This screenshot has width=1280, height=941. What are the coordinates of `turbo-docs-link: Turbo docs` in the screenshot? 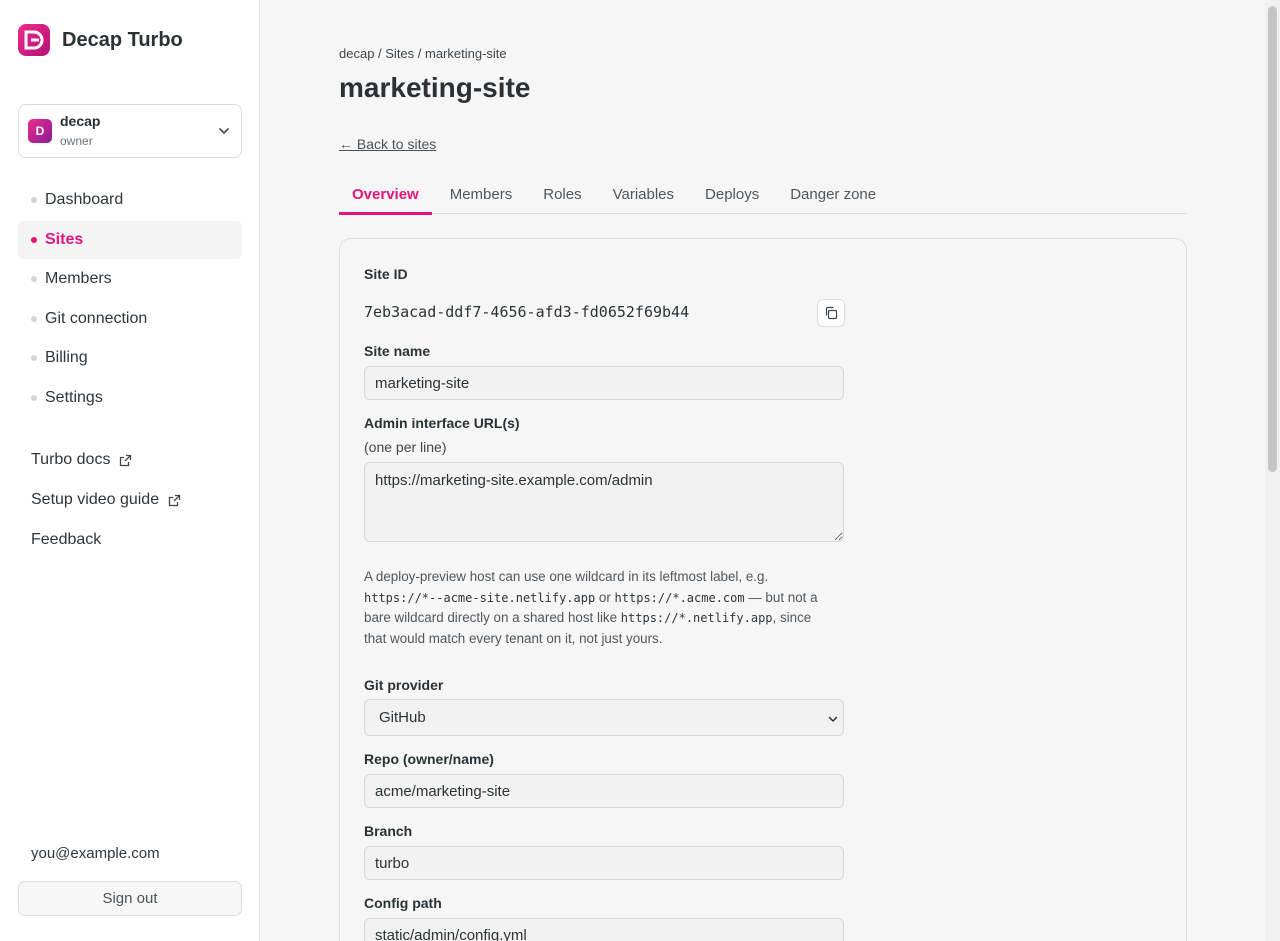 It's located at (106, 460).